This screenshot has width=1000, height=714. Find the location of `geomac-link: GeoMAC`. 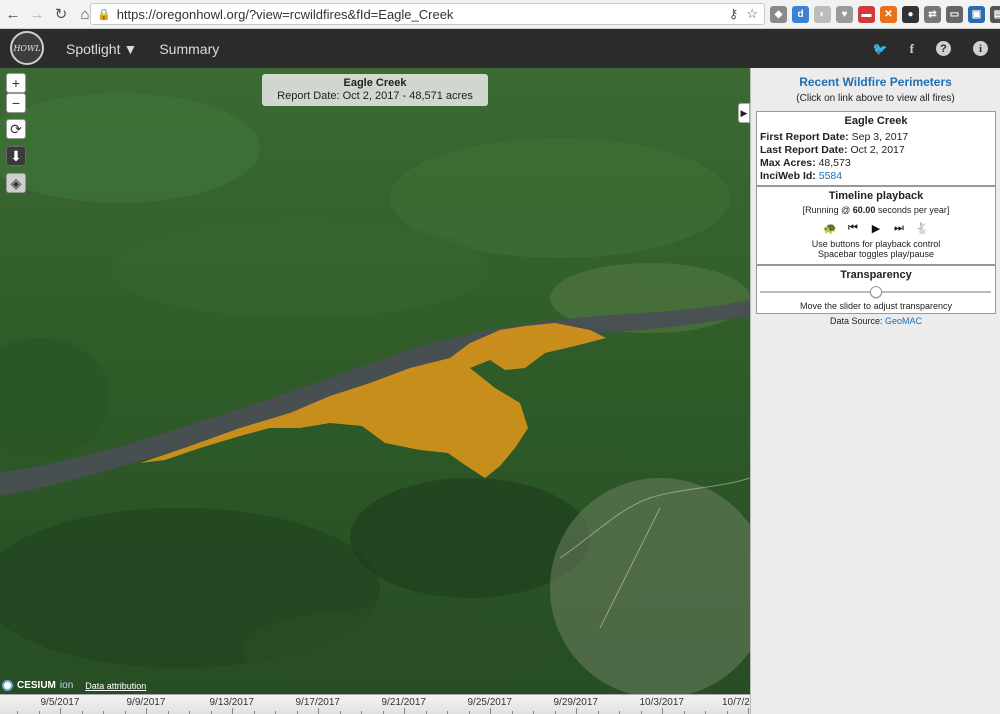

geomac-link: GeoMAC is located at coordinates (903, 321).